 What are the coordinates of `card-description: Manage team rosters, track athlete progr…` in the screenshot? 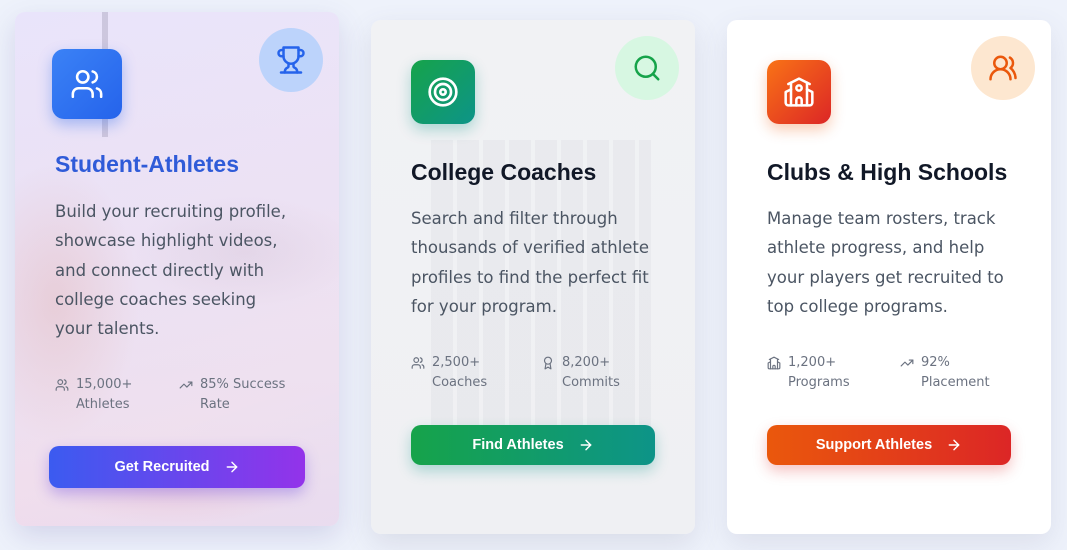 It's located at (902, 262).